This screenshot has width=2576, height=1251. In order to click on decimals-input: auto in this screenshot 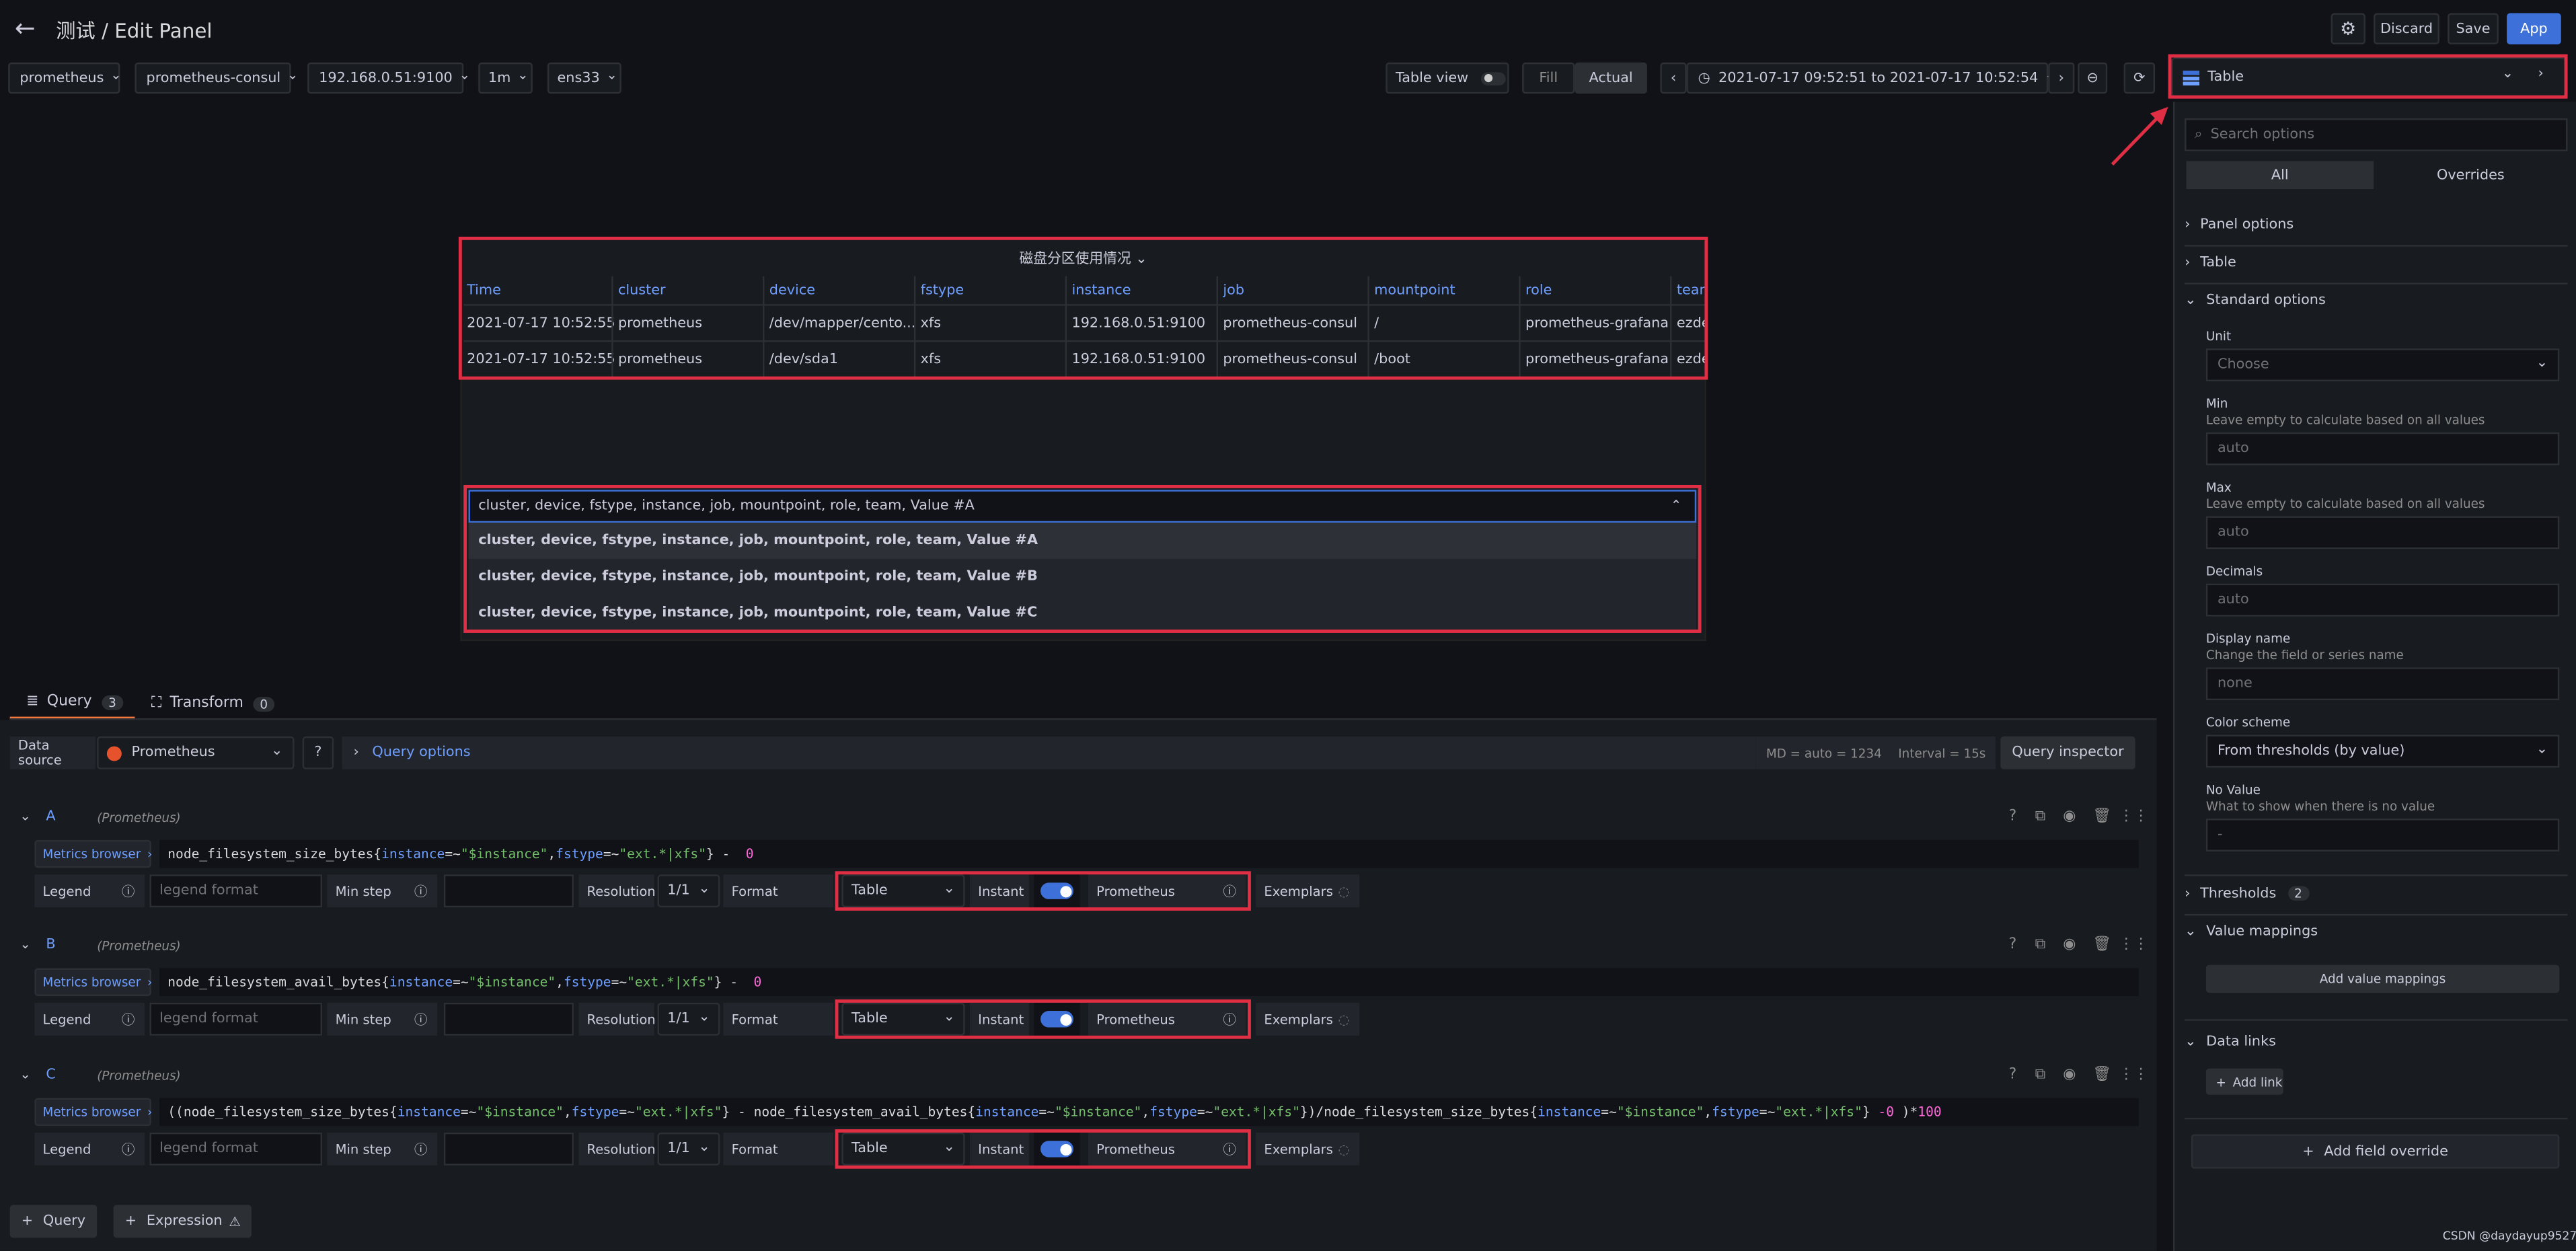, I will do `click(2382, 600)`.